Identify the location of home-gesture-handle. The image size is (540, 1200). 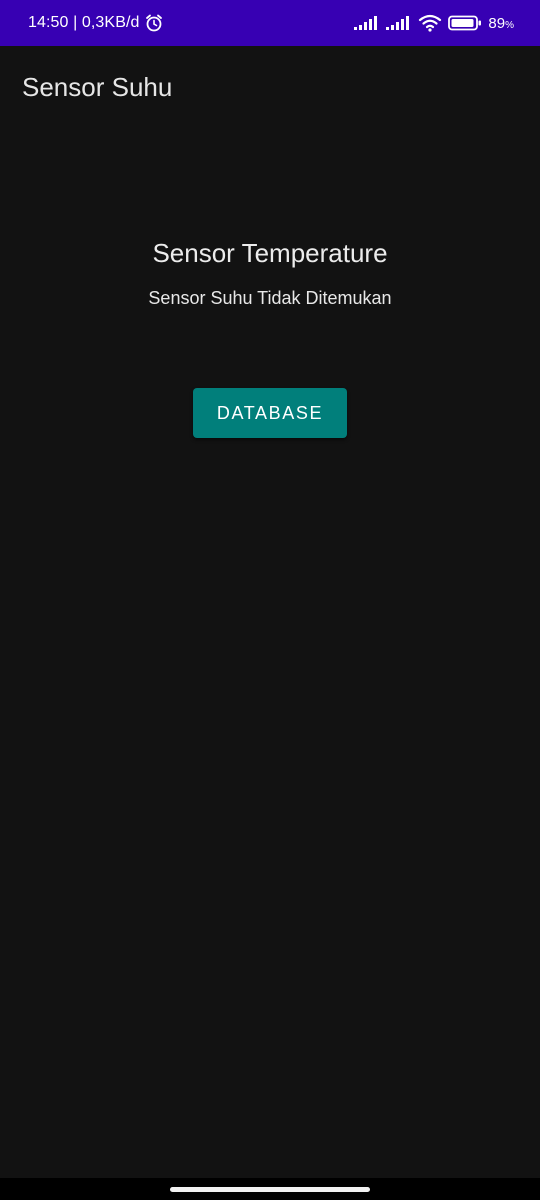
(270, 1189).